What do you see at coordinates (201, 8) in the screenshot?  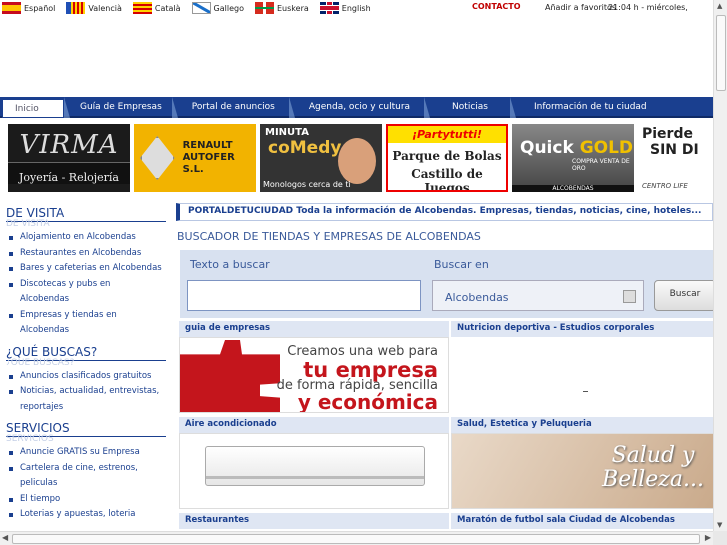 I see `galicia-flag-icon` at bounding box center [201, 8].